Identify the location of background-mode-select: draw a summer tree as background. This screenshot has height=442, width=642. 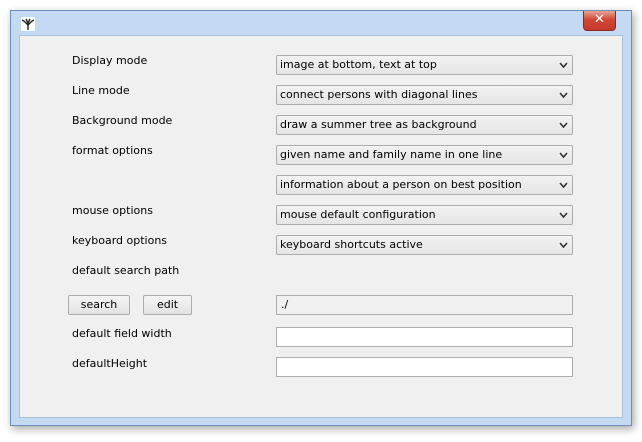
(424, 125).